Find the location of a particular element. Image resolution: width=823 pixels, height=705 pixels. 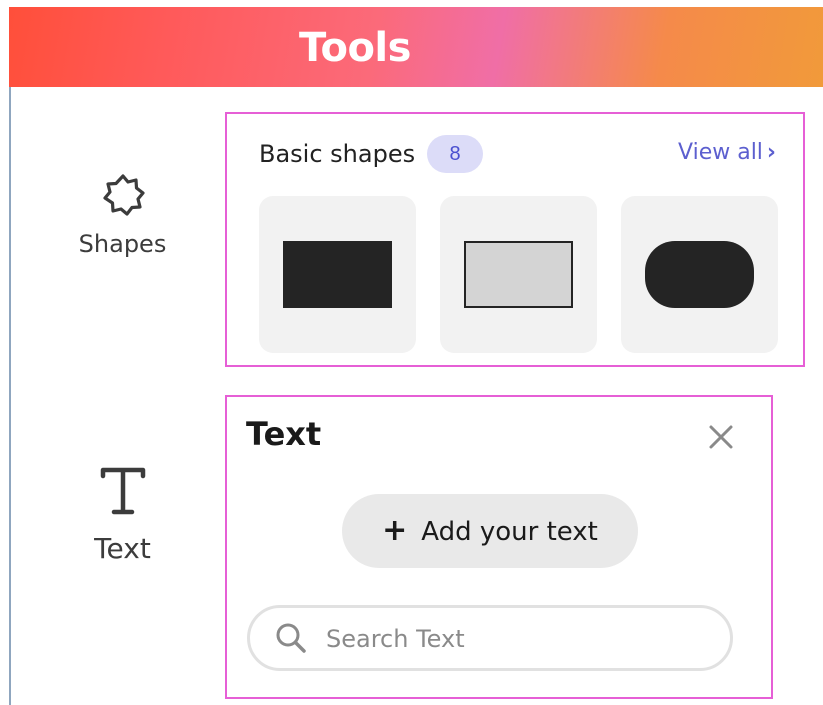

view-all-label: View all is located at coordinates (720, 152).